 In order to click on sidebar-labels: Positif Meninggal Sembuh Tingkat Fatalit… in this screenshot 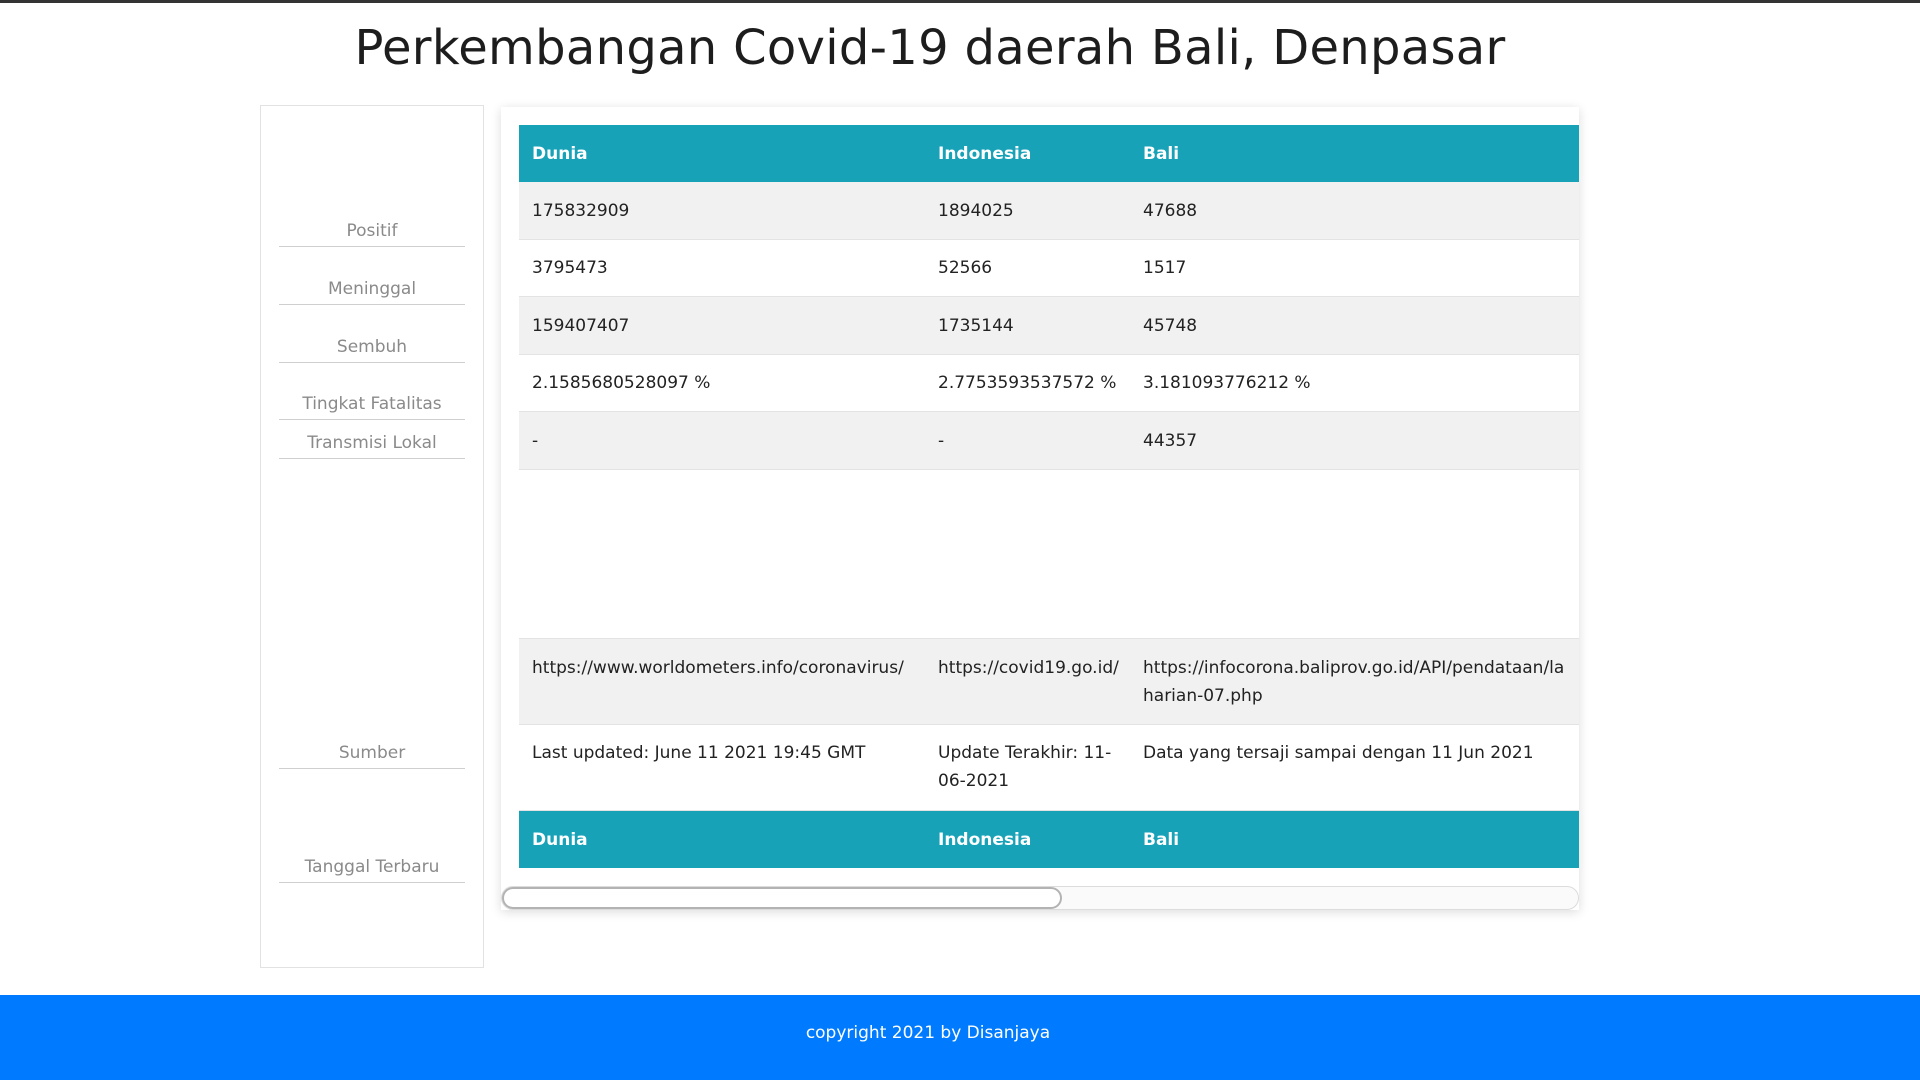, I will do `click(372, 536)`.